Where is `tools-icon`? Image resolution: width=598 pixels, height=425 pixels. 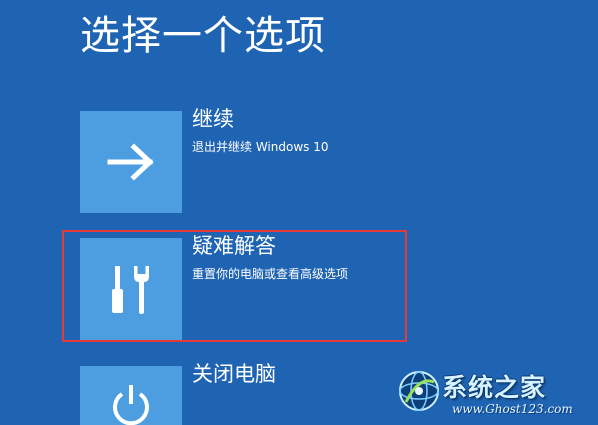
tools-icon is located at coordinates (130, 290).